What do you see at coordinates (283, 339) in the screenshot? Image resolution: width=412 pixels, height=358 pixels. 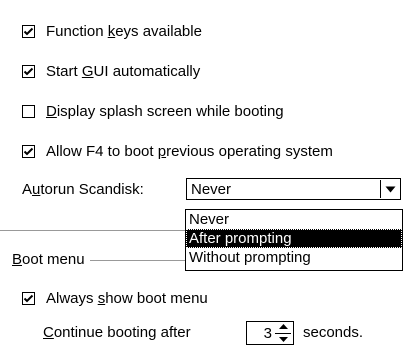 I see `spin-down-icon` at bounding box center [283, 339].